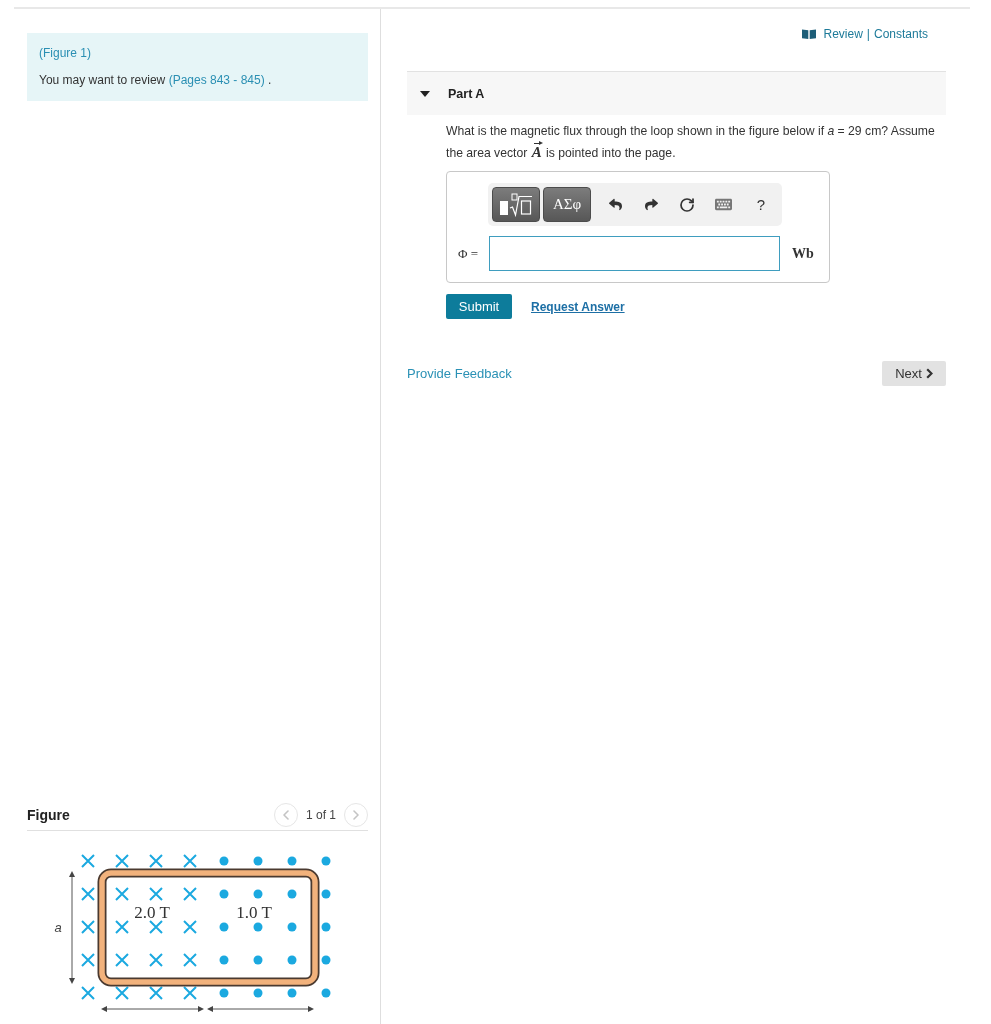 This screenshot has width=991, height=1024. I want to click on pages-link: (Pages 843 - 845), so click(216, 80).